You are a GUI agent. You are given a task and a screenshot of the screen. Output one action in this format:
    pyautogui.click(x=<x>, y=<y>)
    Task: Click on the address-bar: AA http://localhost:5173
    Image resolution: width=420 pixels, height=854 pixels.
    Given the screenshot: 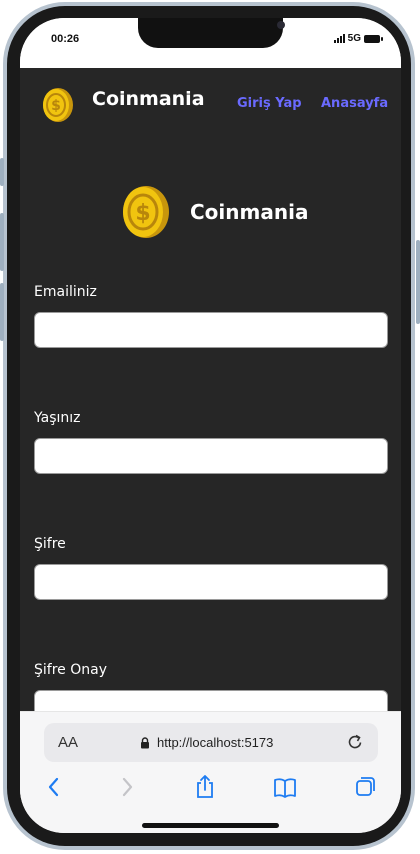 What is the action you would take?
    pyautogui.click(x=211, y=742)
    